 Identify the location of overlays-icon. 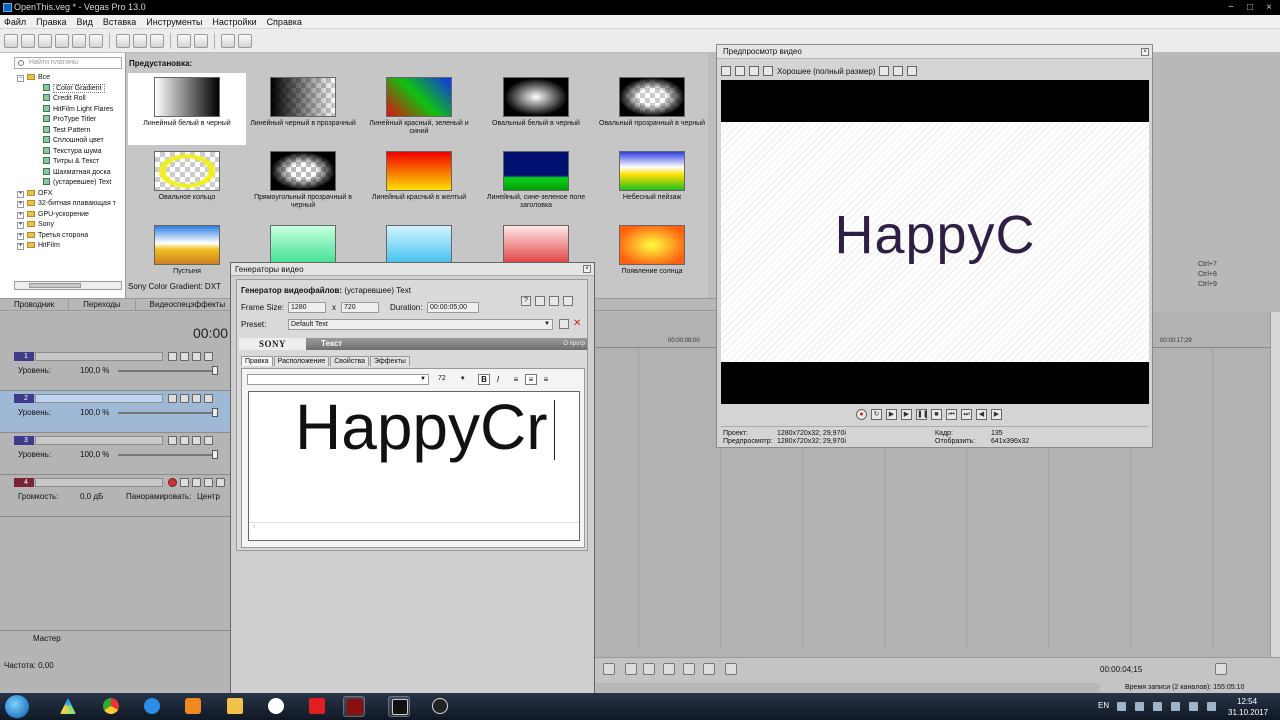
(884, 71).